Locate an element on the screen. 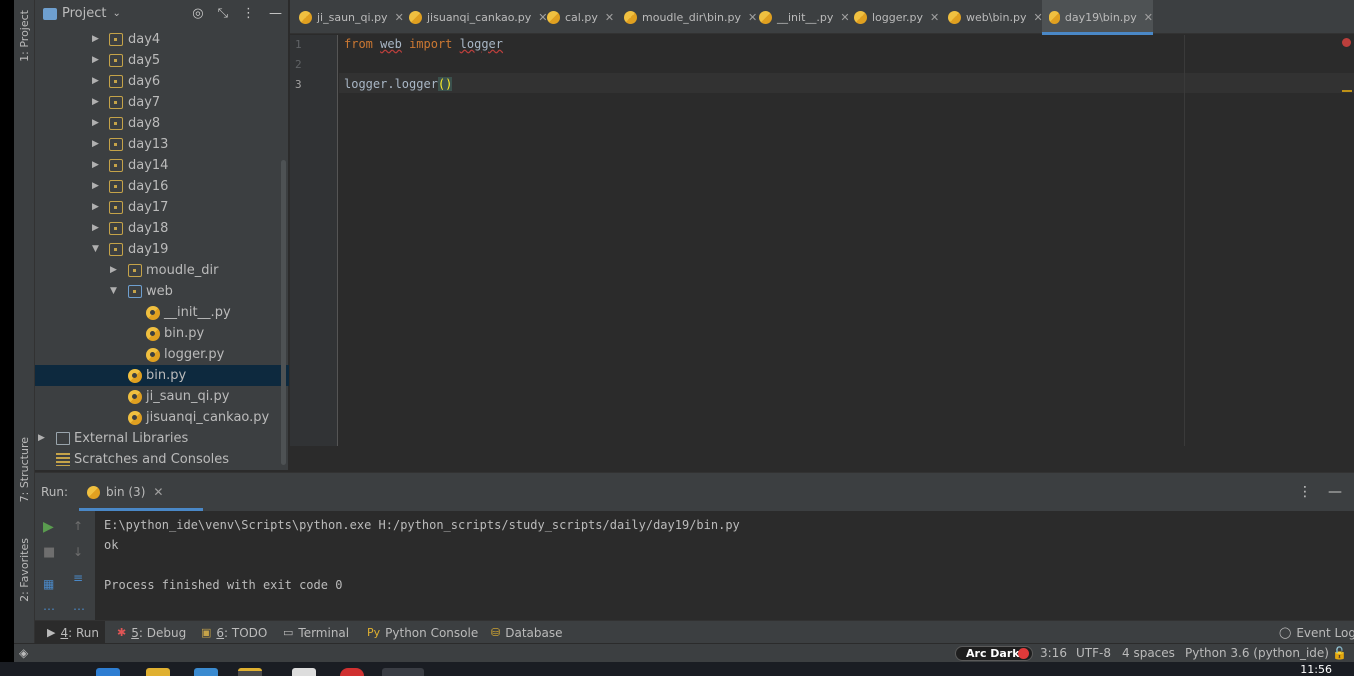  tree-item-label: Scratches and Consoles is located at coordinates (152, 459).